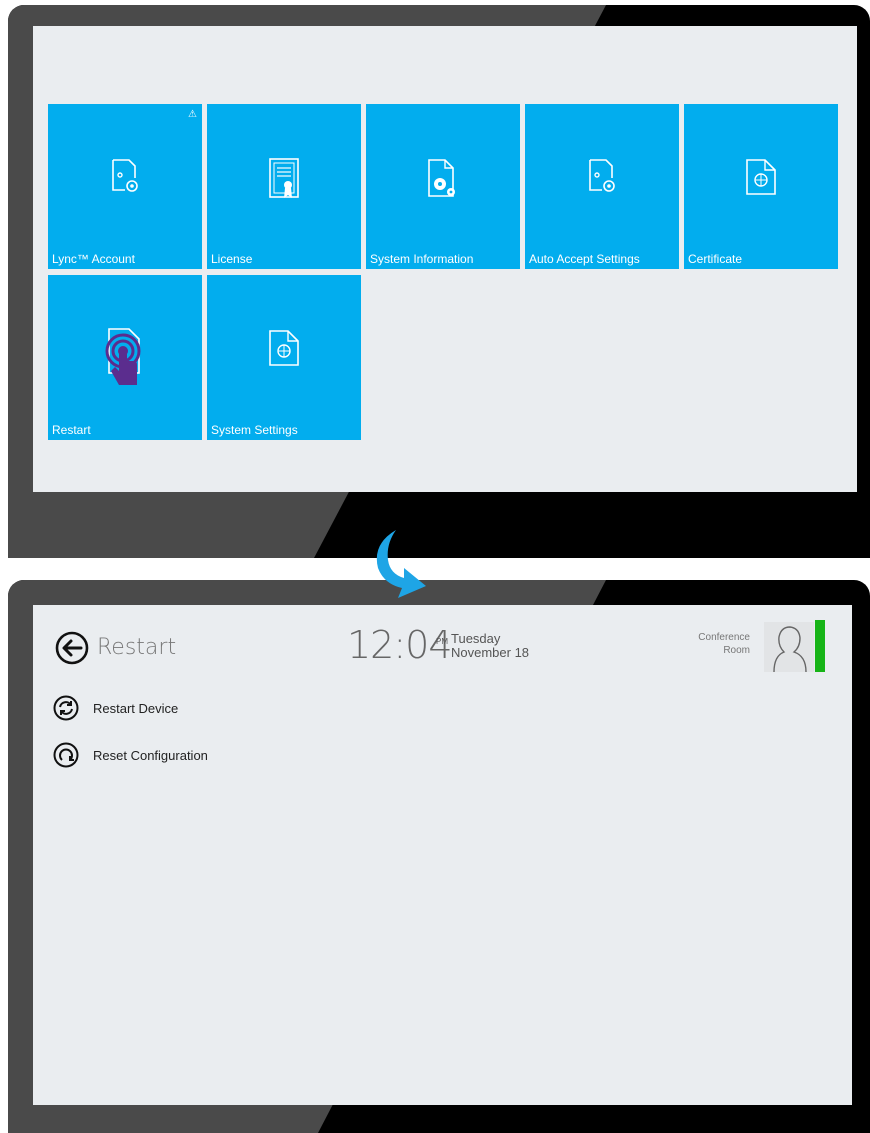 This screenshot has width=870, height=1133. Describe the element at coordinates (584, 259) in the screenshot. I see `tile-label: Auto Accept Settings` at that location.